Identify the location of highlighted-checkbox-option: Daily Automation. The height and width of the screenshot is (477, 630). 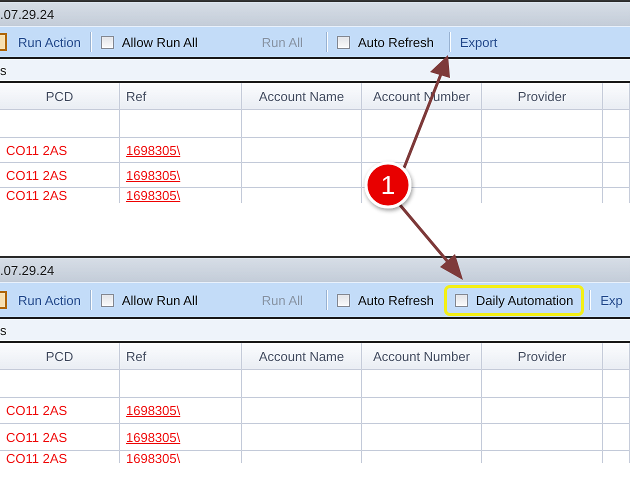
(514, 300).